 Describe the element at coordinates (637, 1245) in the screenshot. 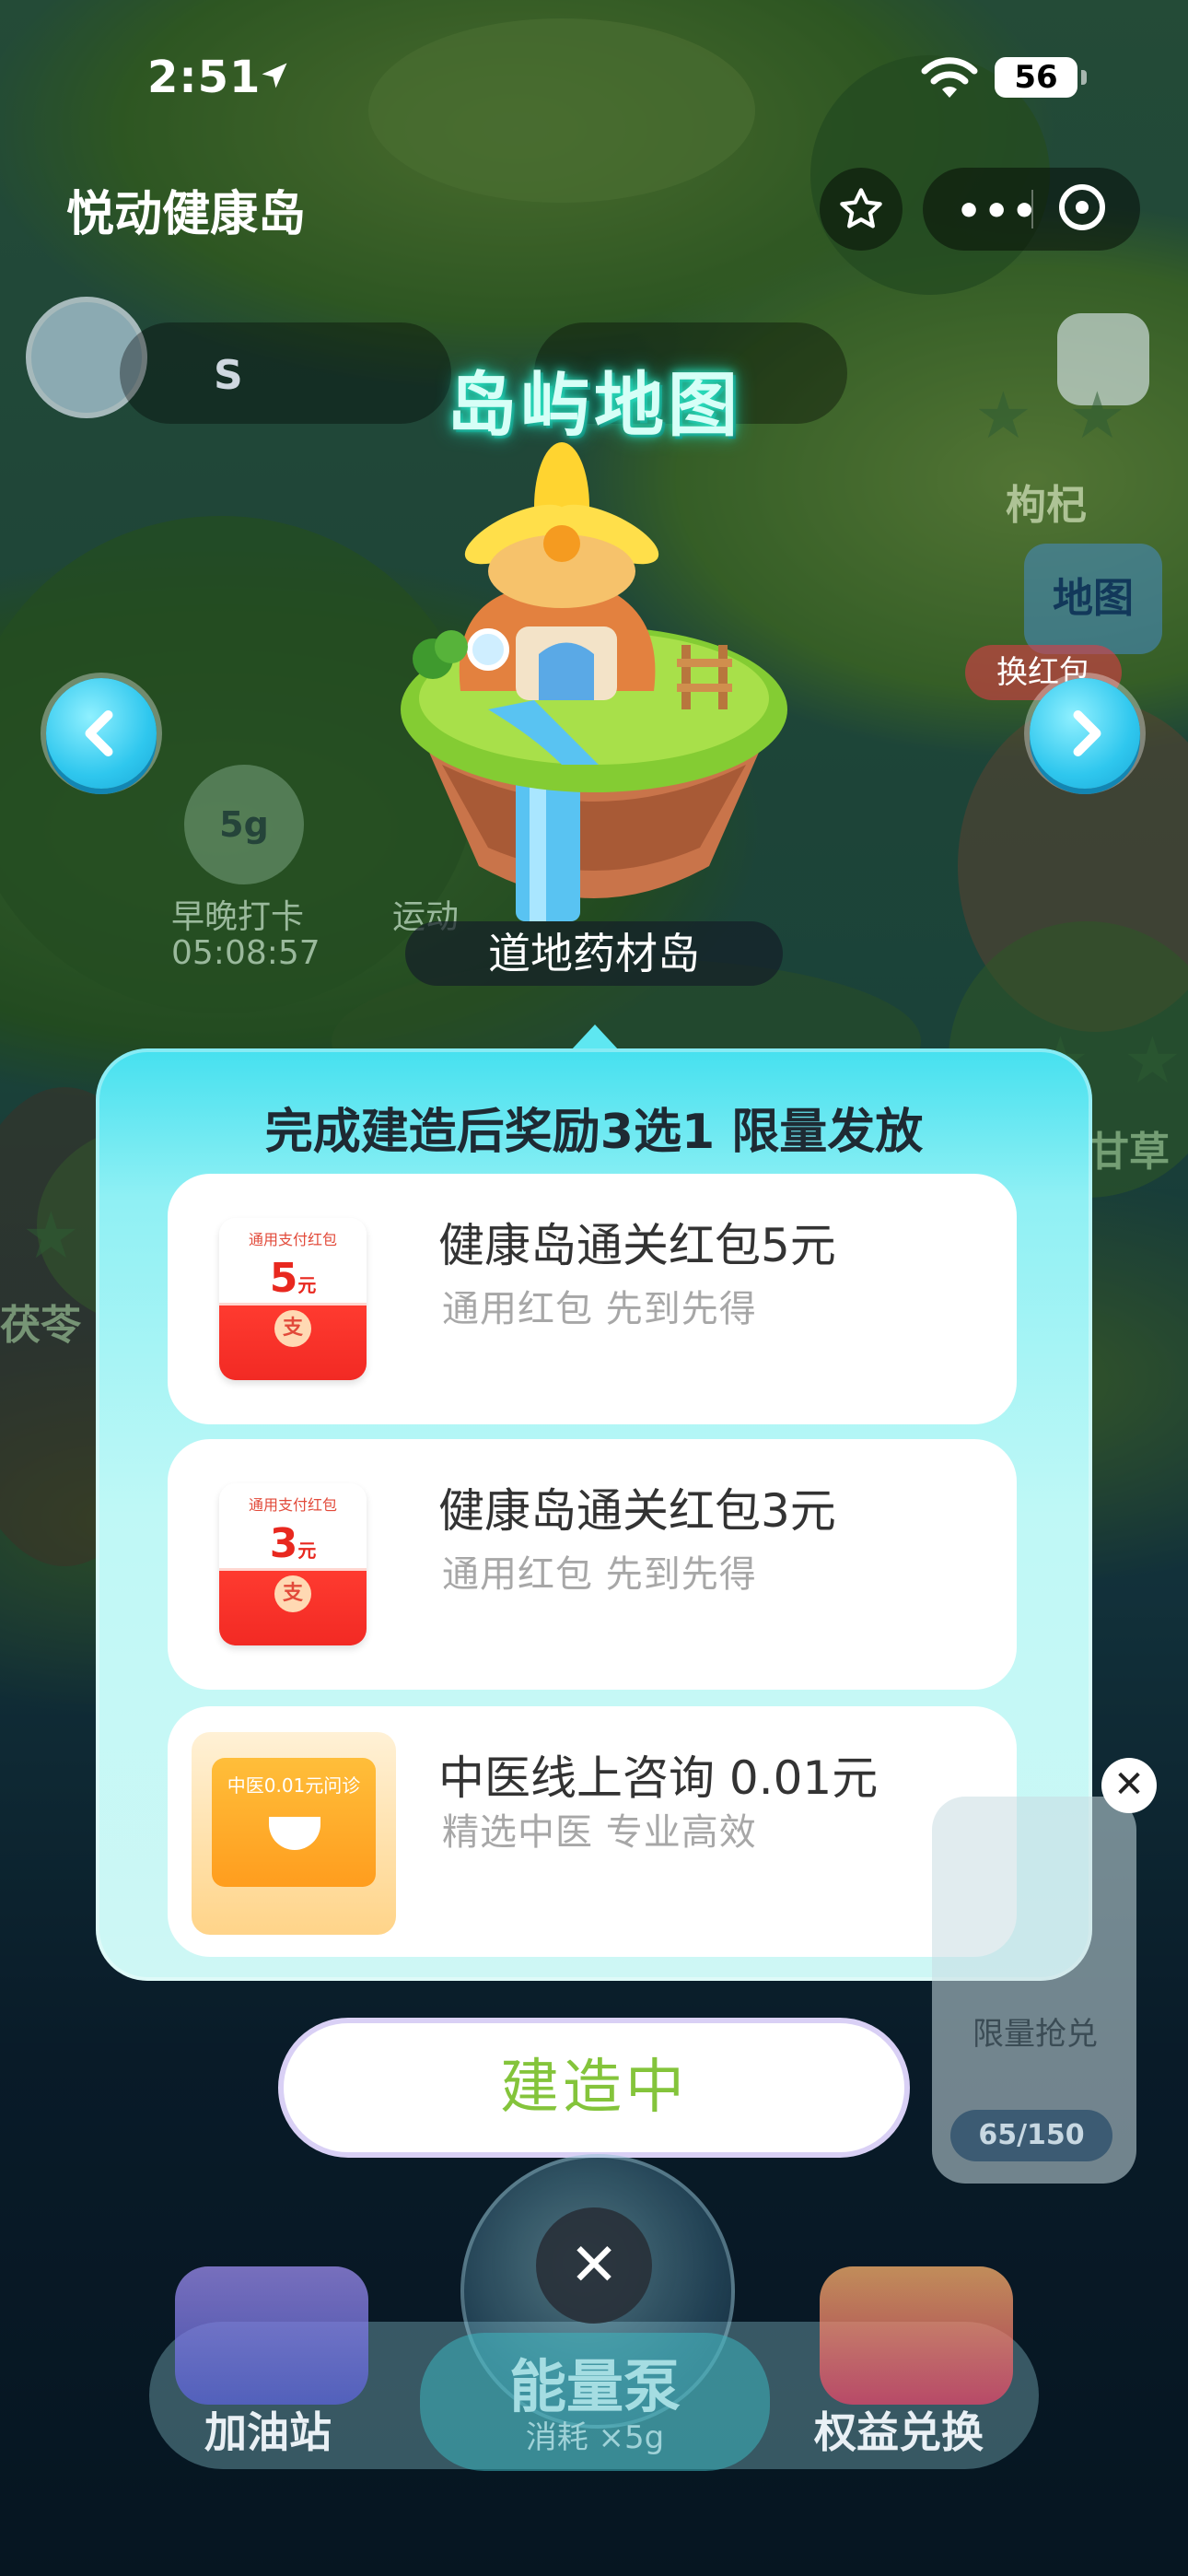

I see `reward-title: 健康岛通关红包5元` at that location.